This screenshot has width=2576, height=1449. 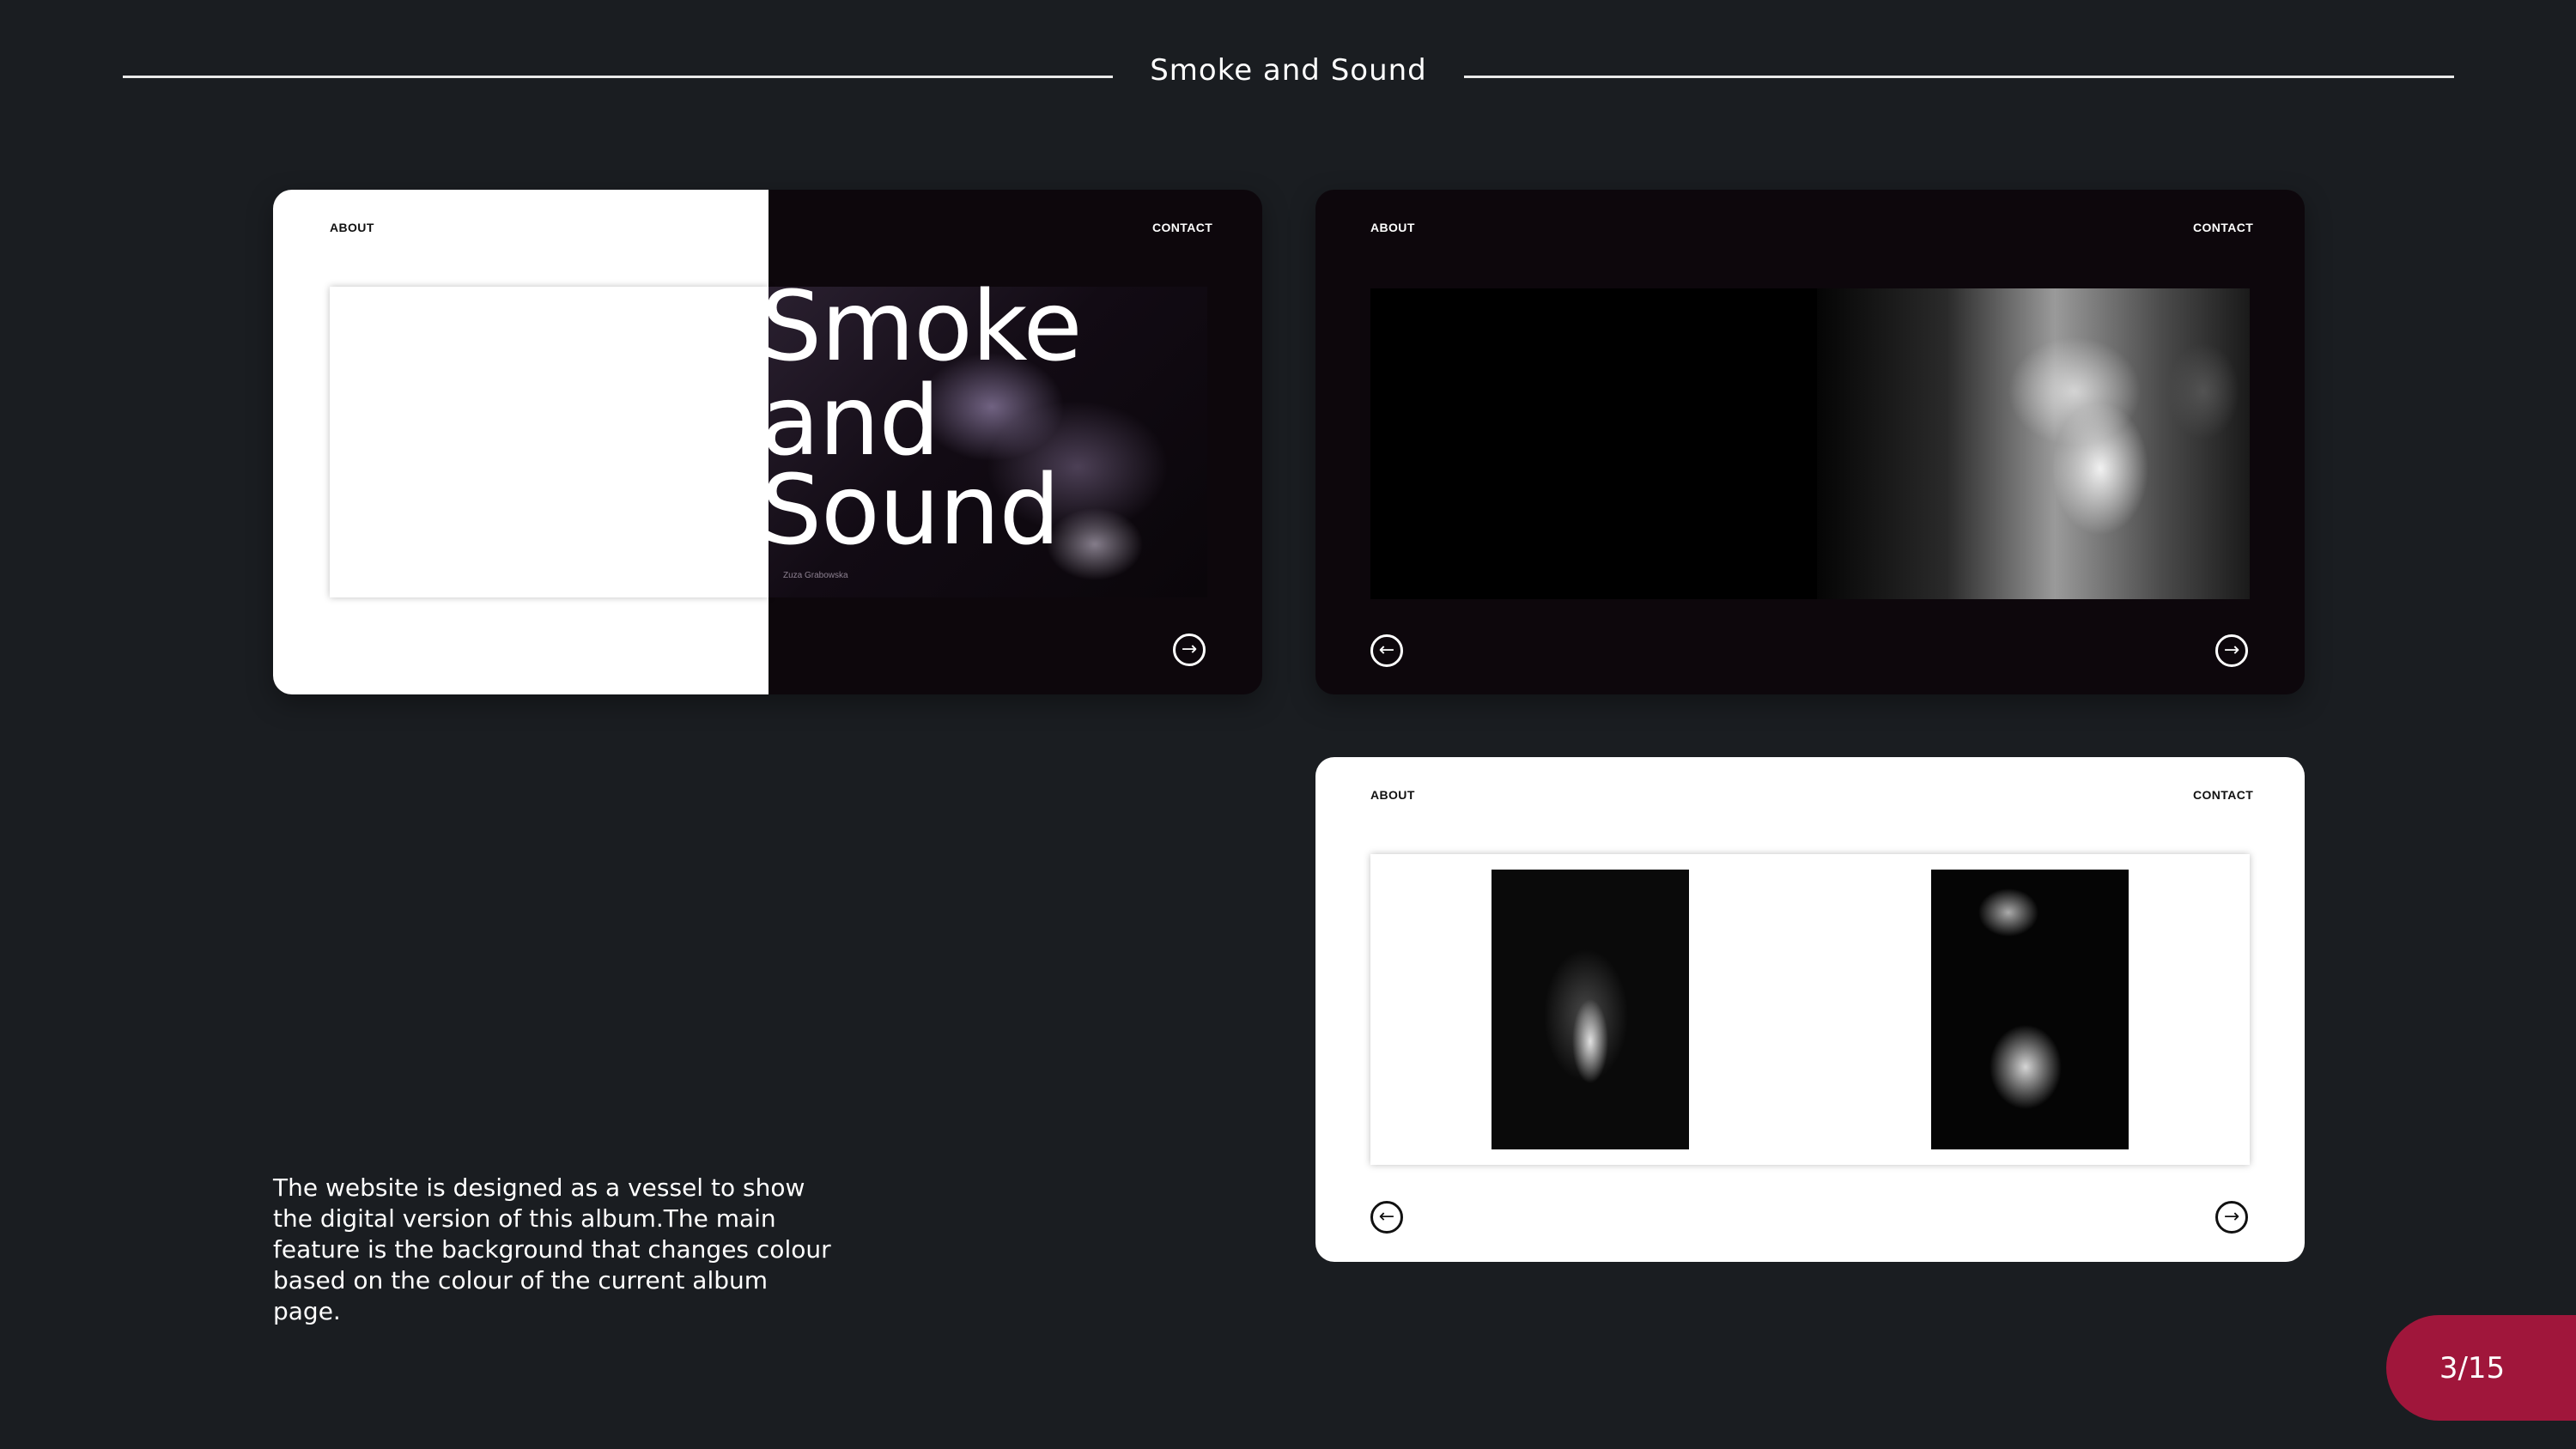 What do you see at coordinates (1288, 70) in the screenshot?
I see `page-title: Smoke and Sound` at bounding box center [1288, 70].